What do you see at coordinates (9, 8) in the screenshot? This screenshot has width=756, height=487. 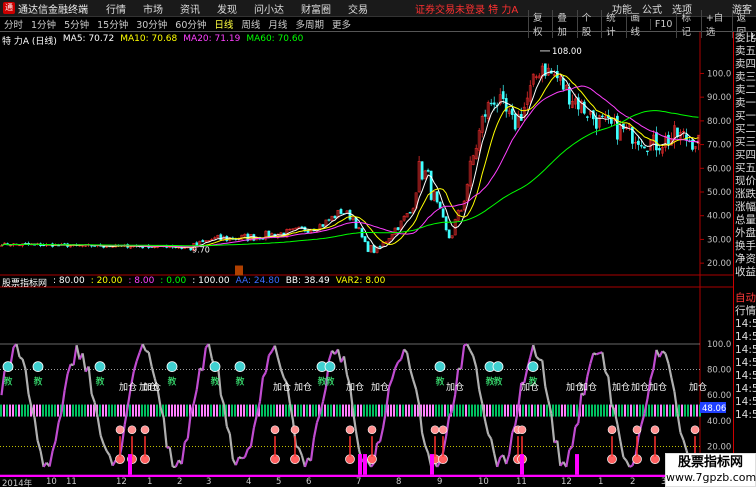 I see `app-logo-icon: 通` at bounding box center [9, 8].